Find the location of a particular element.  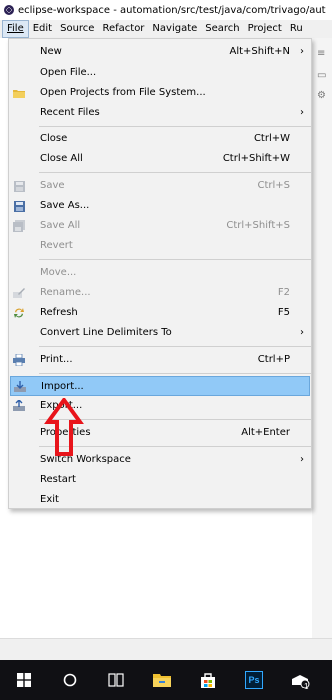

menu-item-refresh: Refresh F5 is located at coordinates (160, 313).